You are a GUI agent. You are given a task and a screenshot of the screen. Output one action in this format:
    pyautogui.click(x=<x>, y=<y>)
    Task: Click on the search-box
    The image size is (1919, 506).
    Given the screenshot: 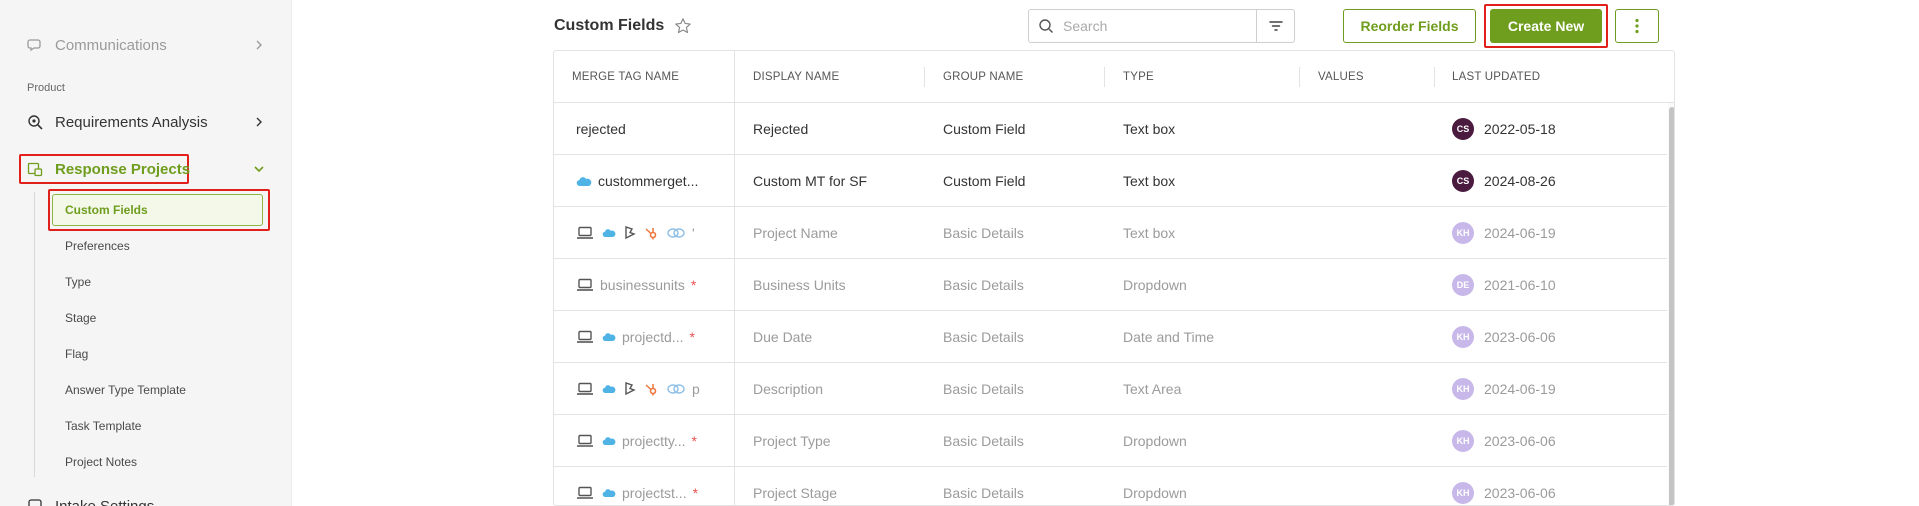 What is the action you would take?
    pyautogui.click(x=1161, y=26)
    